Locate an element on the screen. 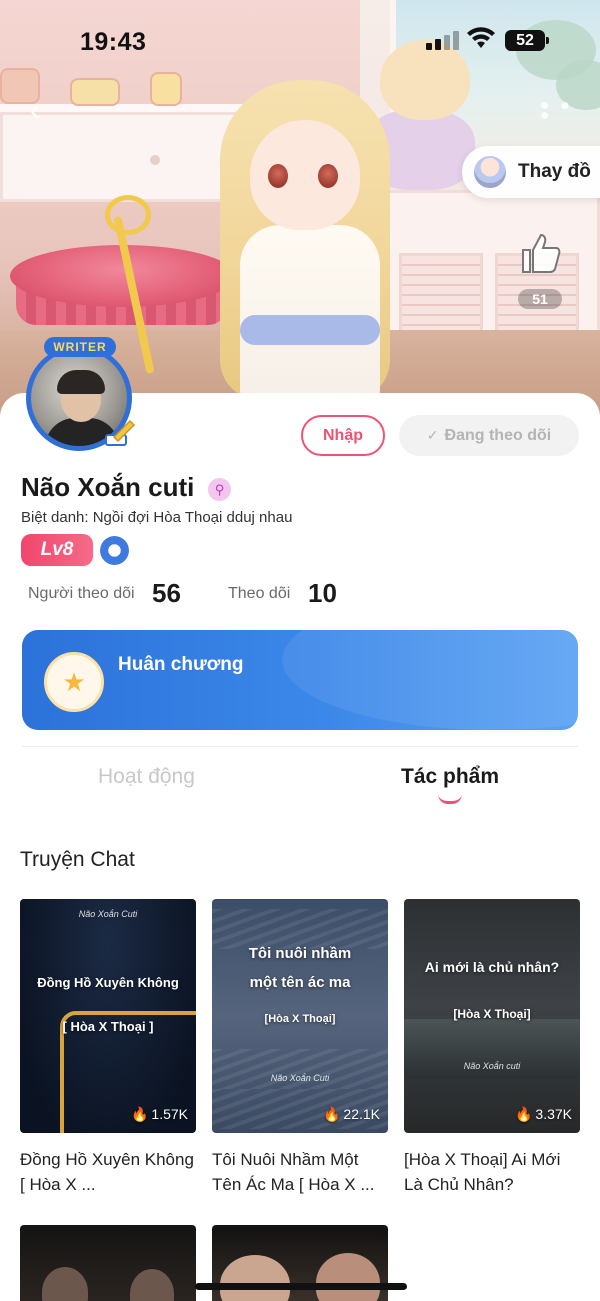  profile-name: Não Xoắn cuti is located at coordinates (108, 487).